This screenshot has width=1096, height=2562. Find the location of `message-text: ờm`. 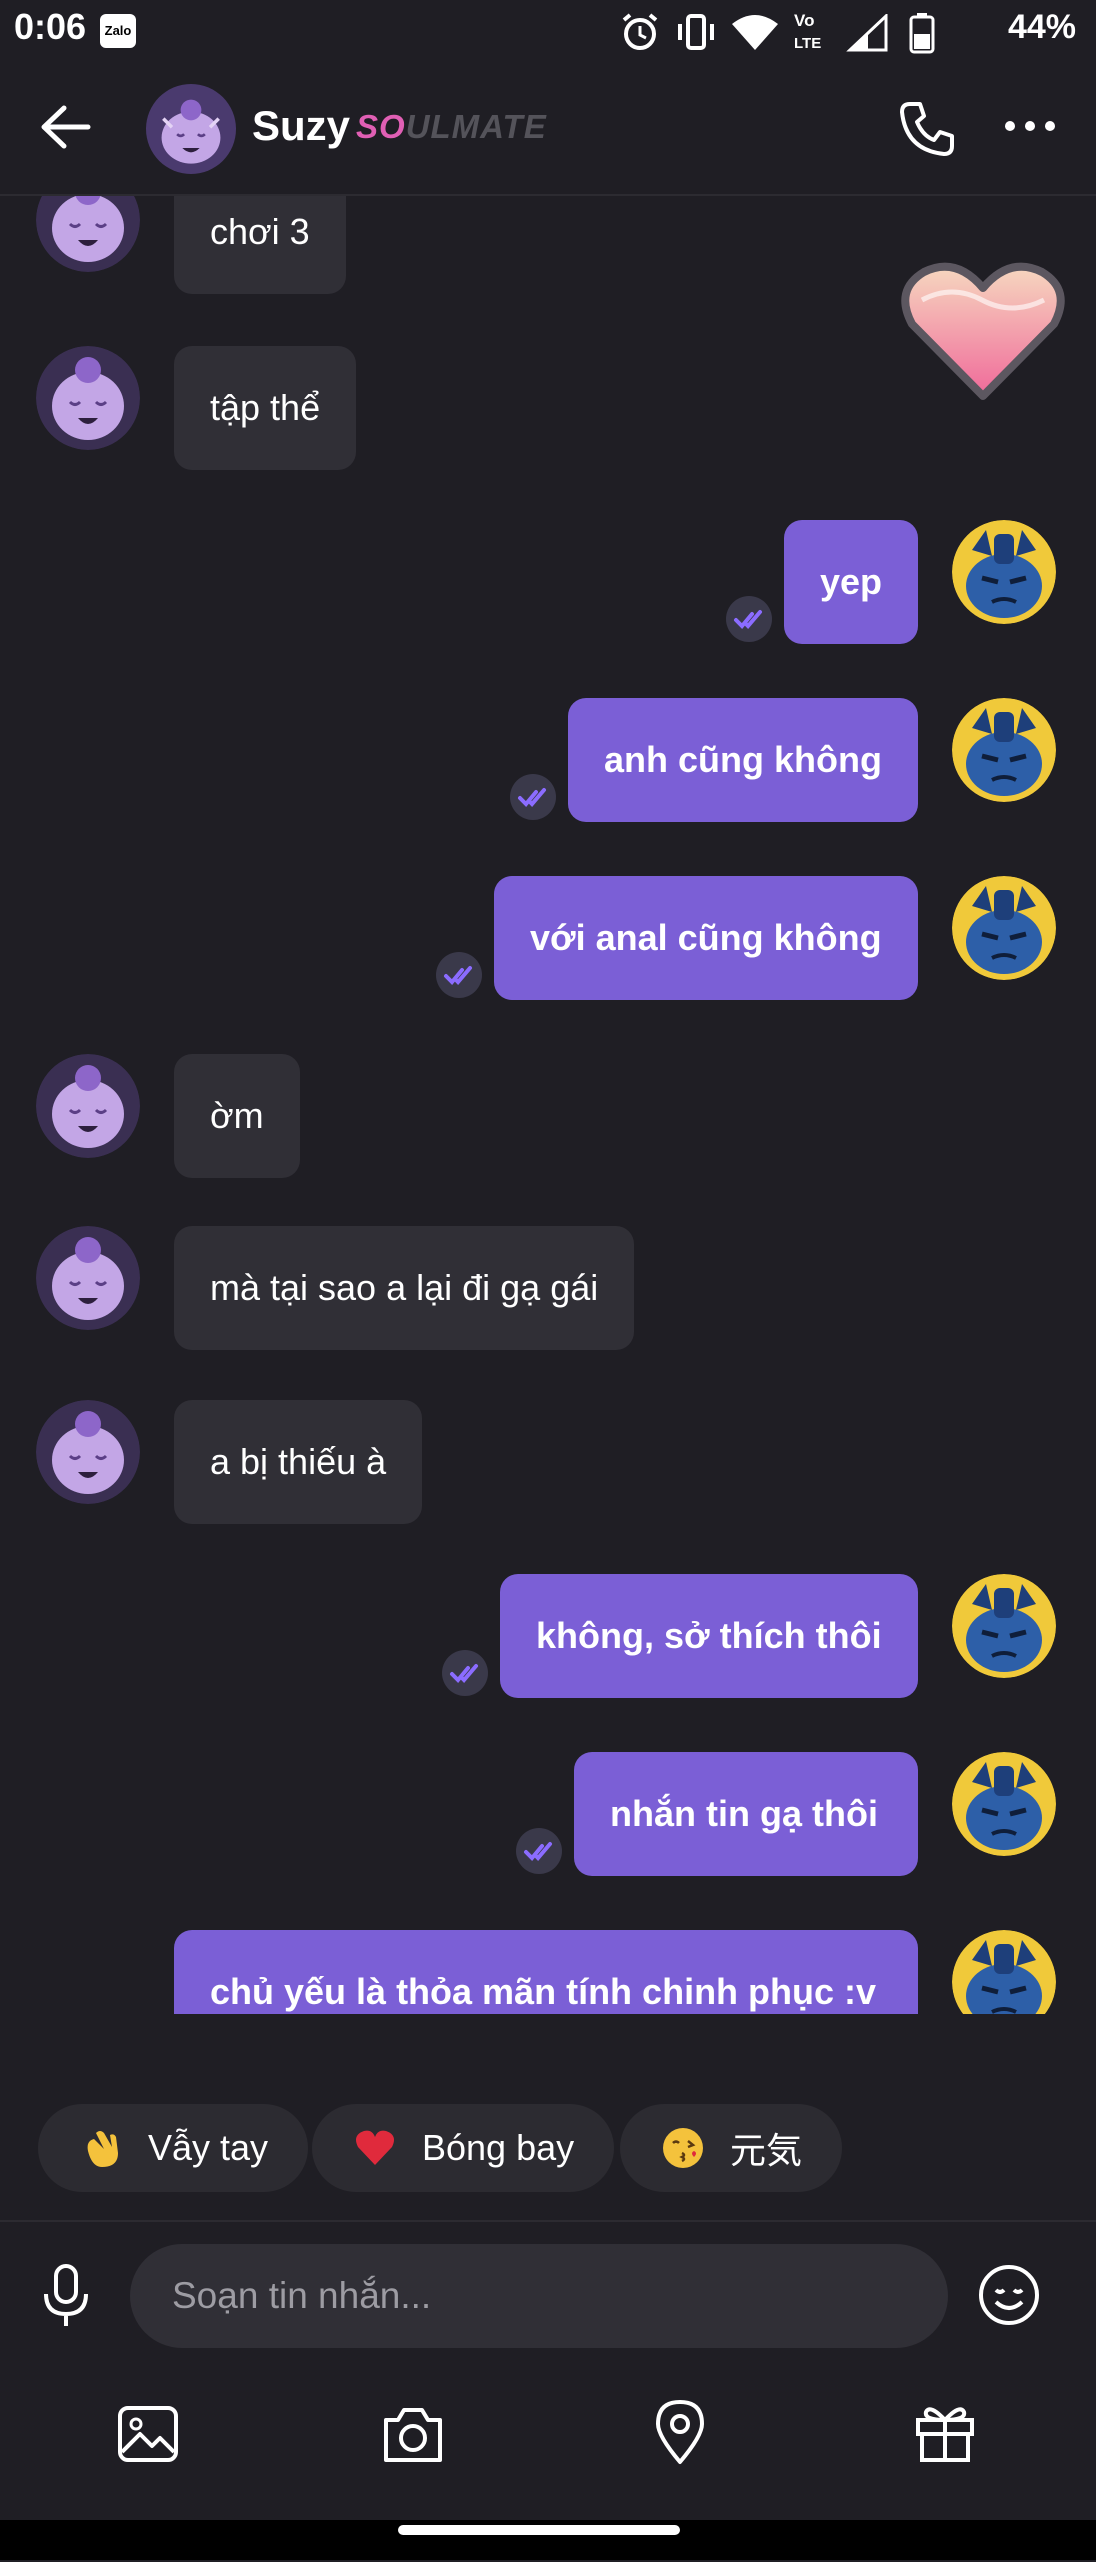

message-text: ờm is located at coordinates (237, 1115).